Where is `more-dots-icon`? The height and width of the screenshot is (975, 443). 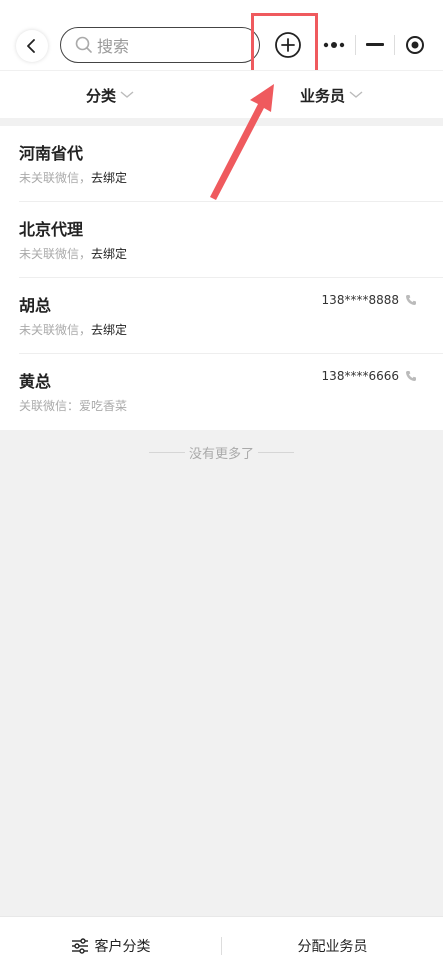
more-dots-icon is located at coordinates (334, 45).